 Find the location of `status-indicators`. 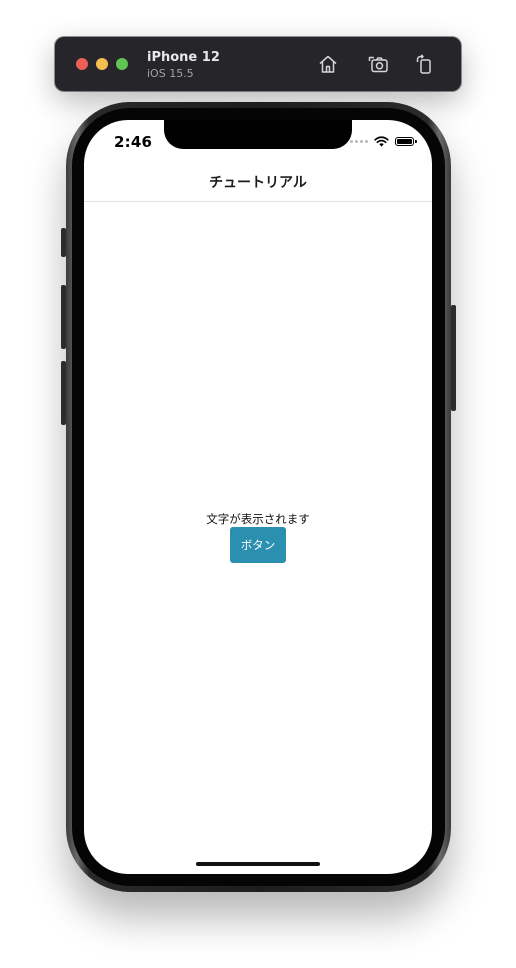

status-indicators is located at coordinates (383, 141).